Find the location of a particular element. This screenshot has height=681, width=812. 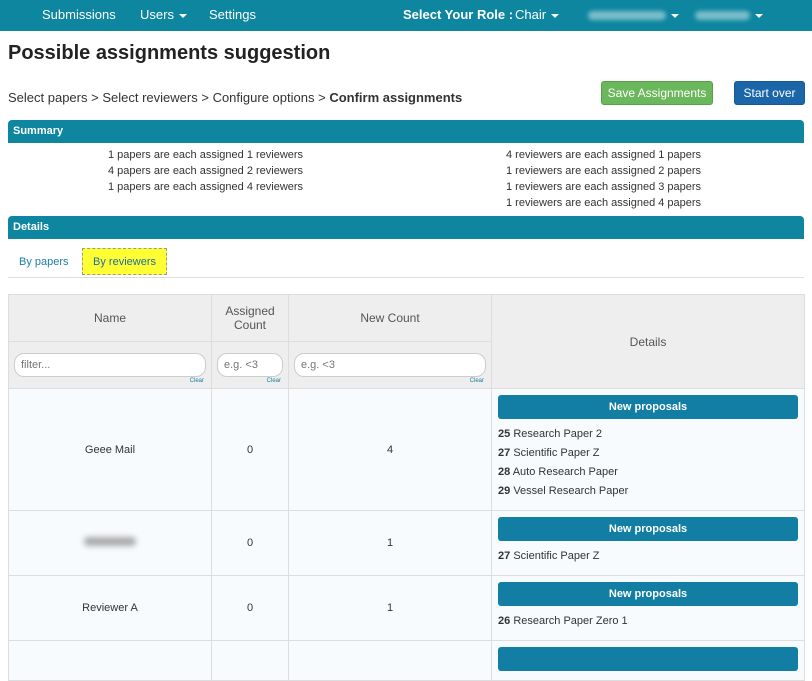

role-value: Chair is located at coordinates (531, 14).